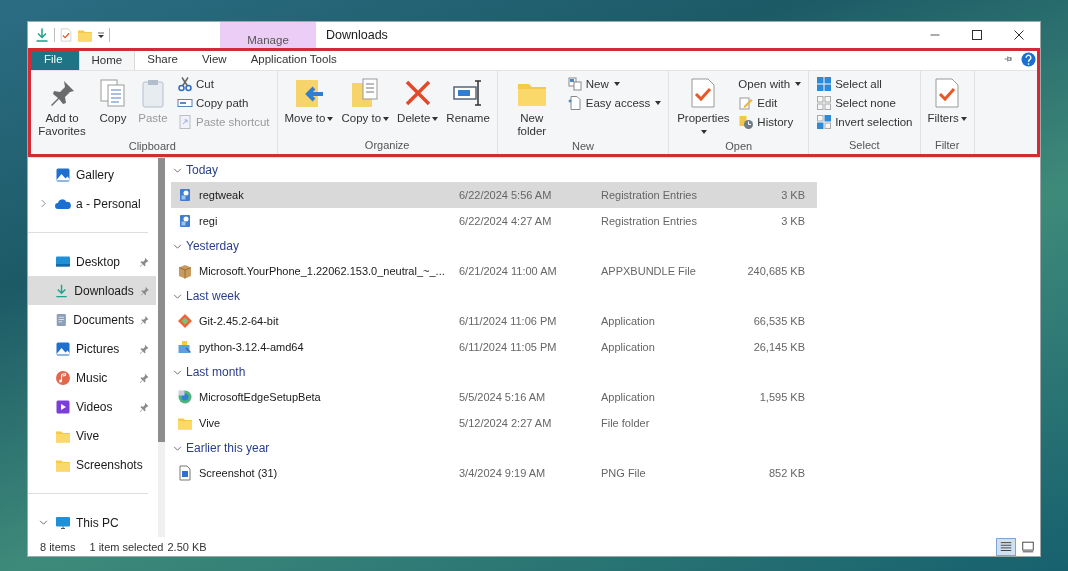  I want to click on file-name: MicrosoftEdgeSetupBeta, so click(260, 397).